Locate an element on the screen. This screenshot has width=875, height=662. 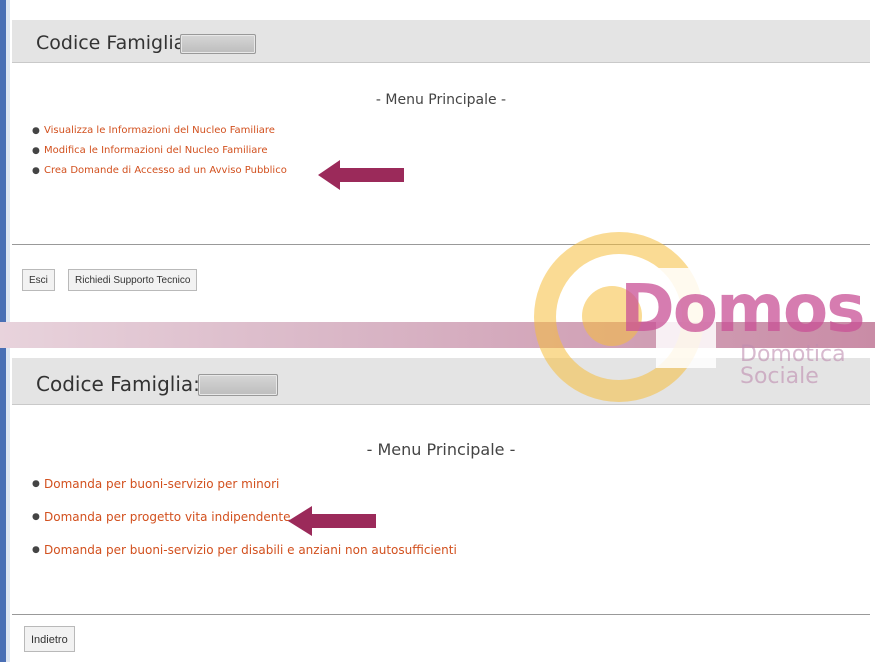
menu-item-vita-indipendente: ● Domanda per progetto vita indipendente is located at coordinates (244, 523).